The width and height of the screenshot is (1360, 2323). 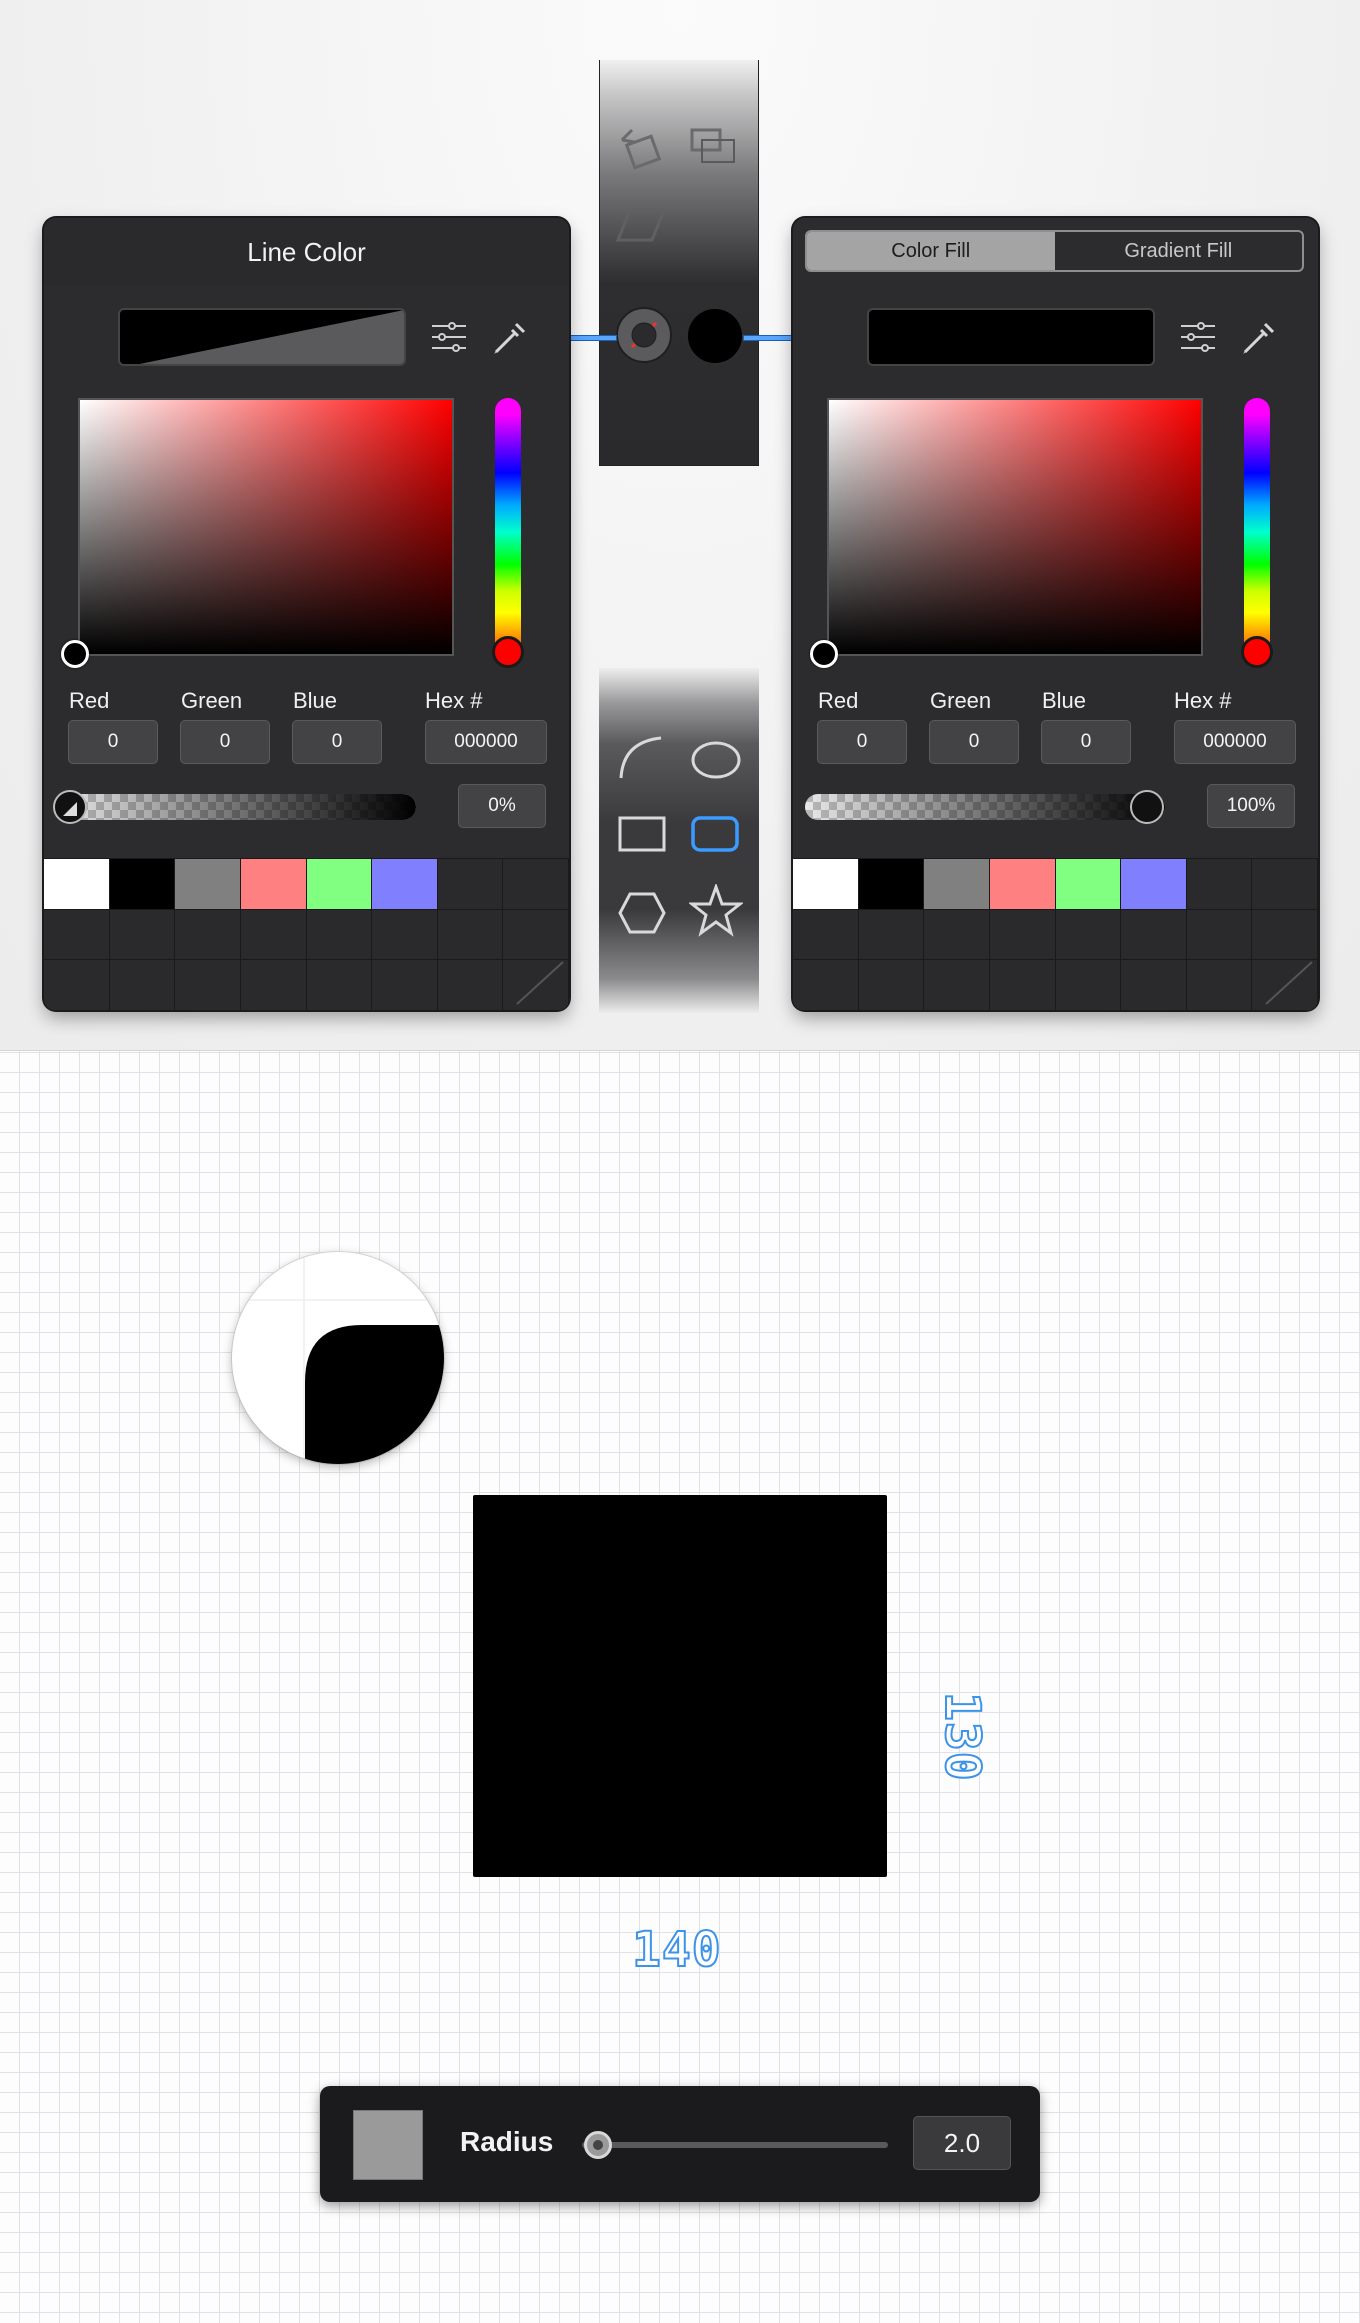 I want to click on ellipse-icon, so click(x=716, y=760).